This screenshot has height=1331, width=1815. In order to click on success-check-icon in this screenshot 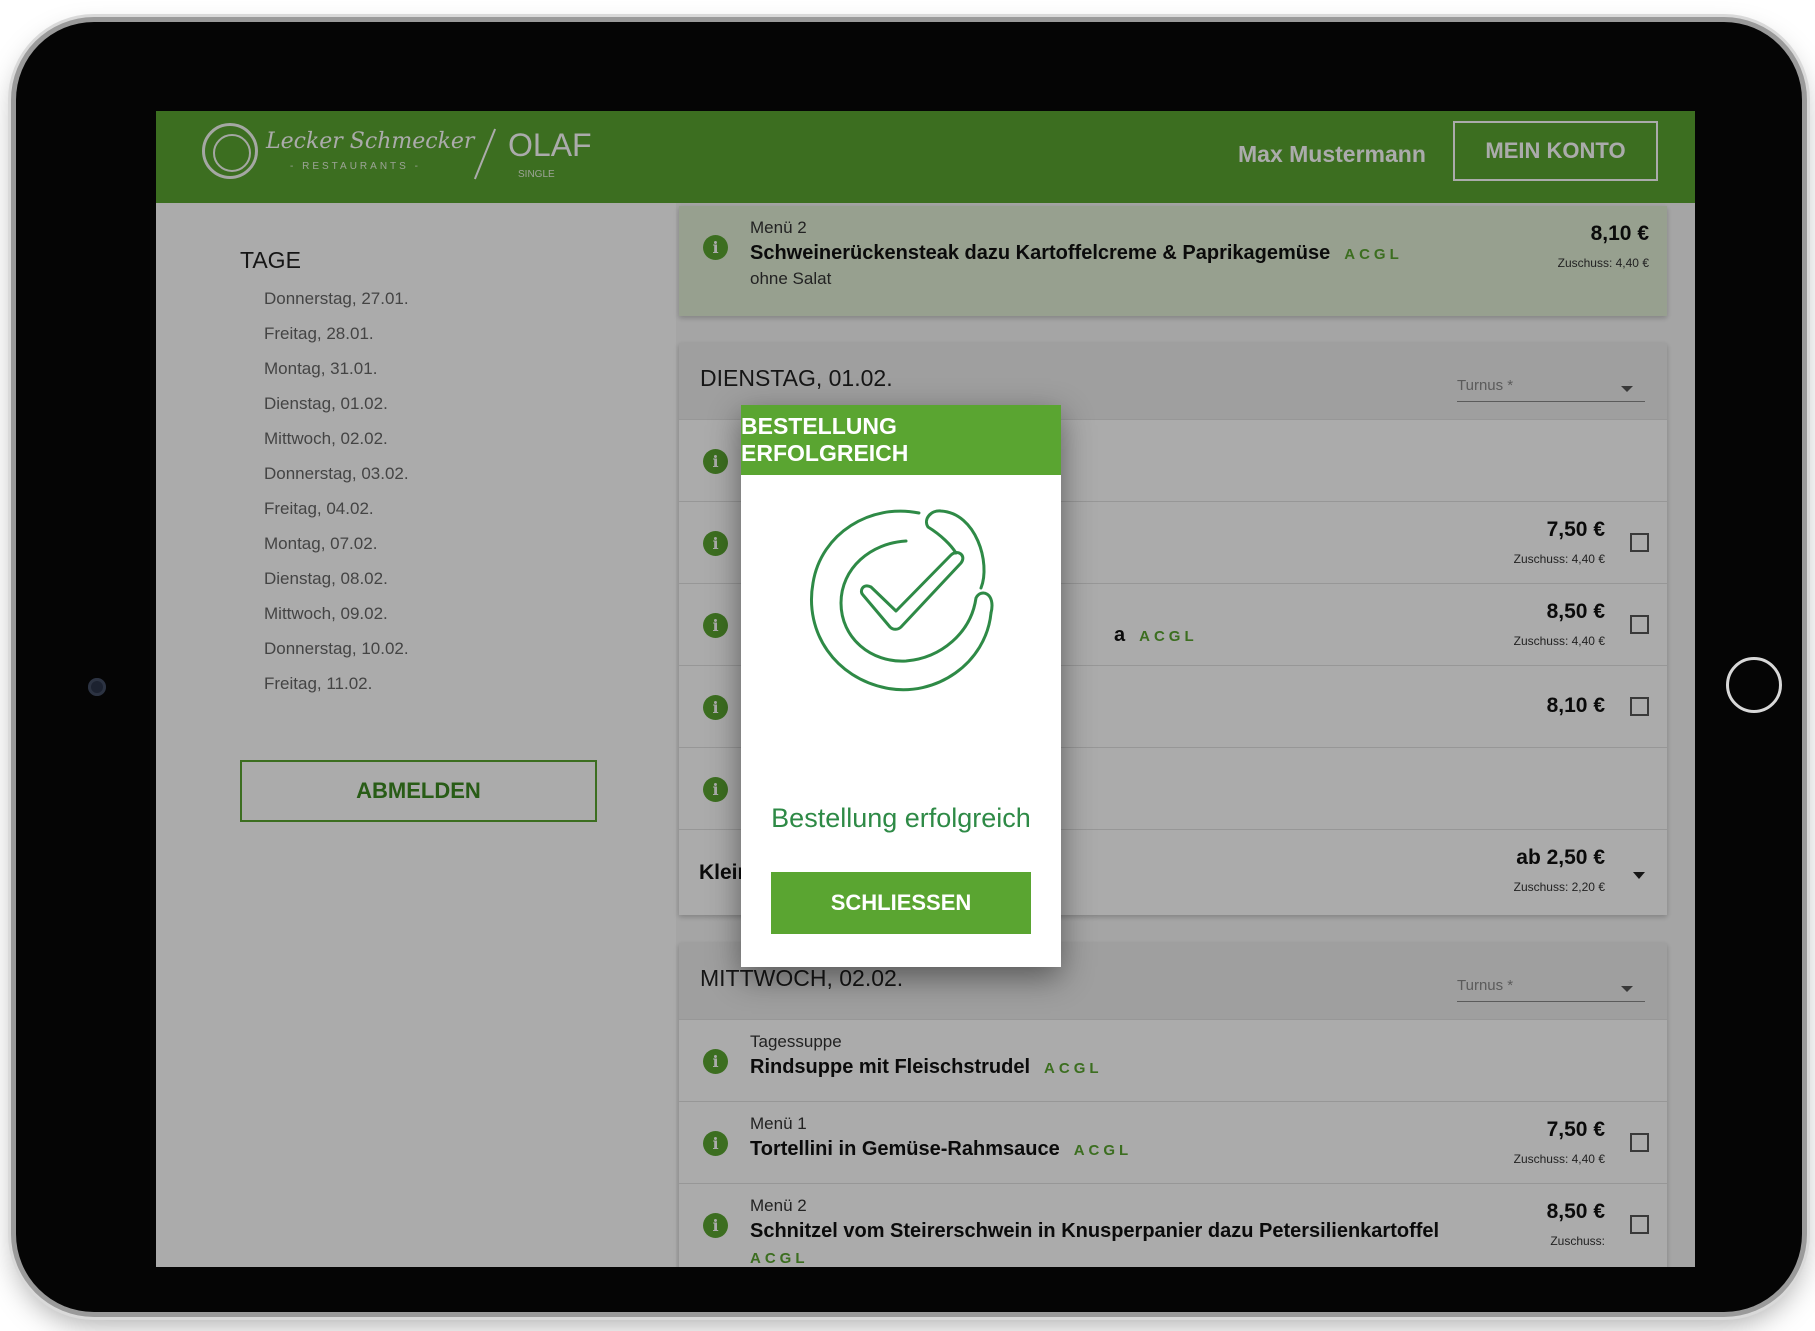, I will do `click(902, 600)`.